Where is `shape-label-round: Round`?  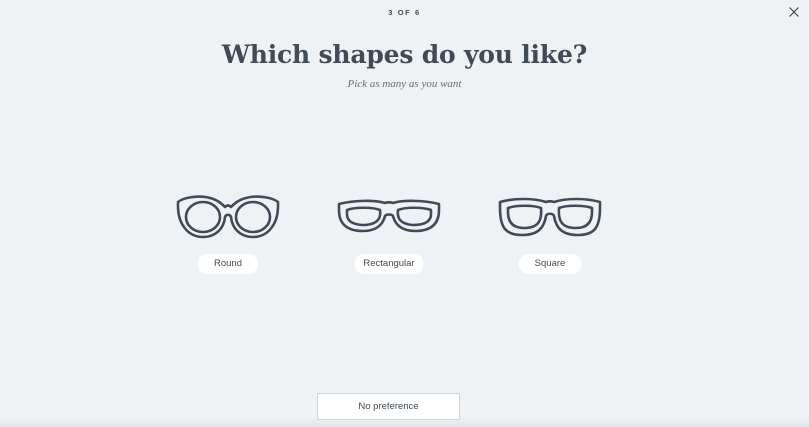 shape-label-round: Round is located at coordinates (228, 264).